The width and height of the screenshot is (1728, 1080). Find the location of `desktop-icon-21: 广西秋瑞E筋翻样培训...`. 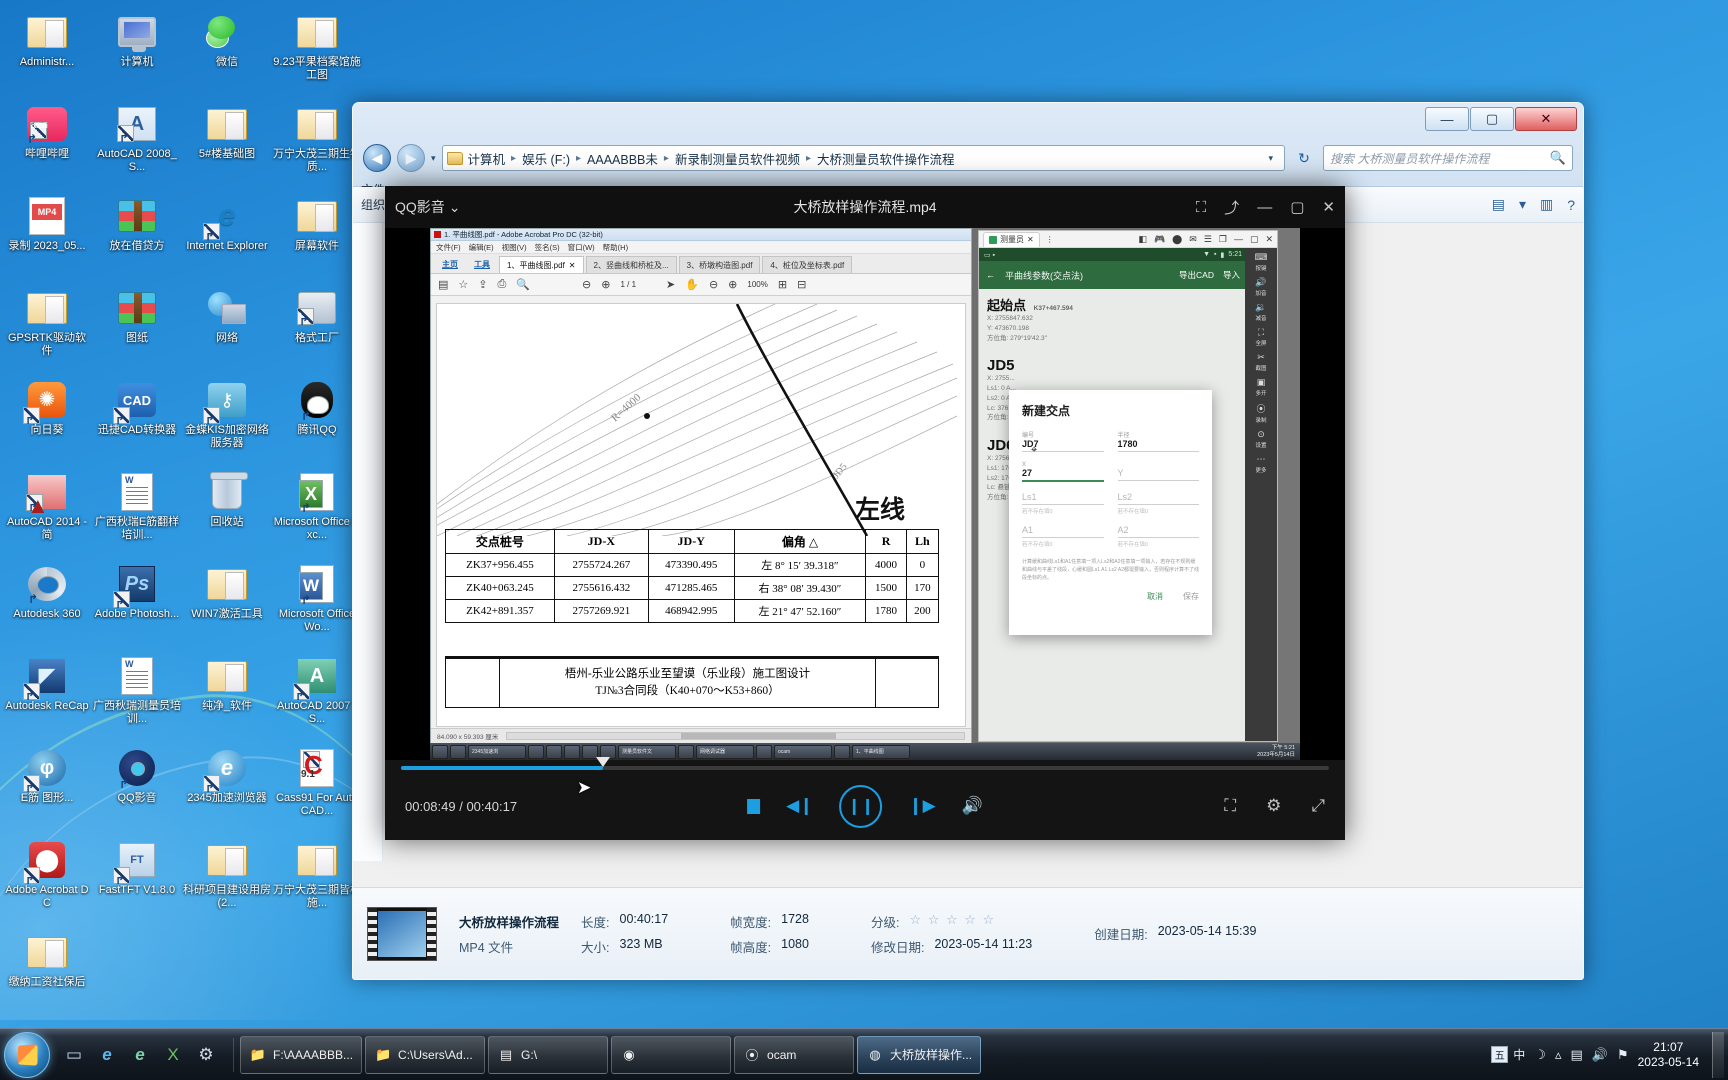

desktop-icon-21: 广西秋瑞E筋翻样培训... is located at coordinates (137, 512).